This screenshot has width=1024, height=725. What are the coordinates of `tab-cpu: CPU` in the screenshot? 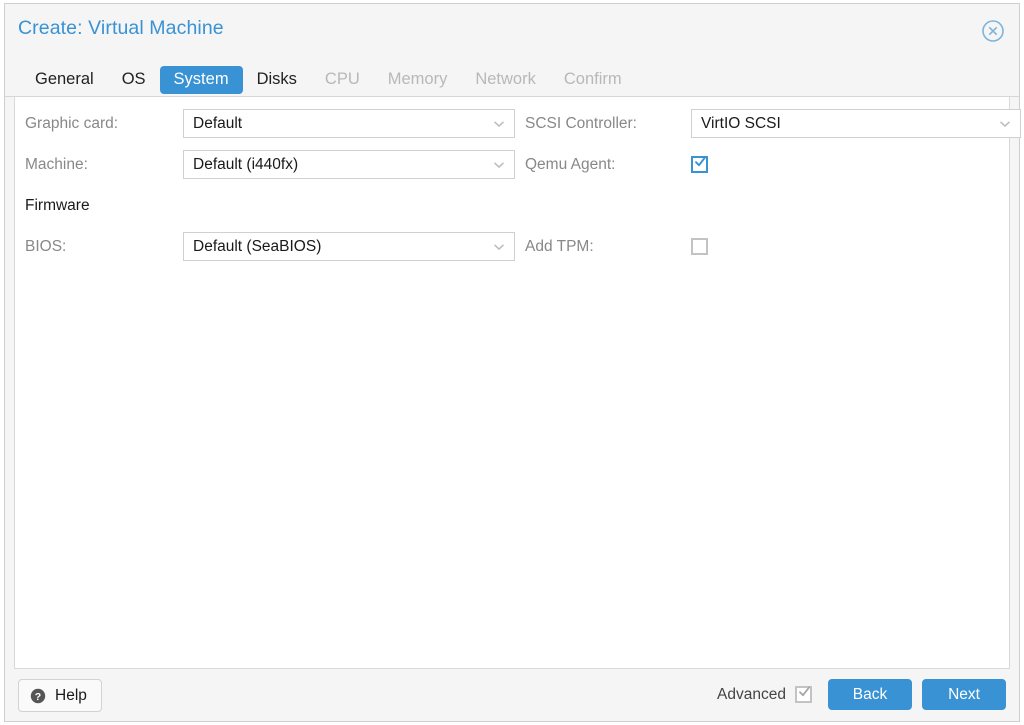 It's located at (342, 79).